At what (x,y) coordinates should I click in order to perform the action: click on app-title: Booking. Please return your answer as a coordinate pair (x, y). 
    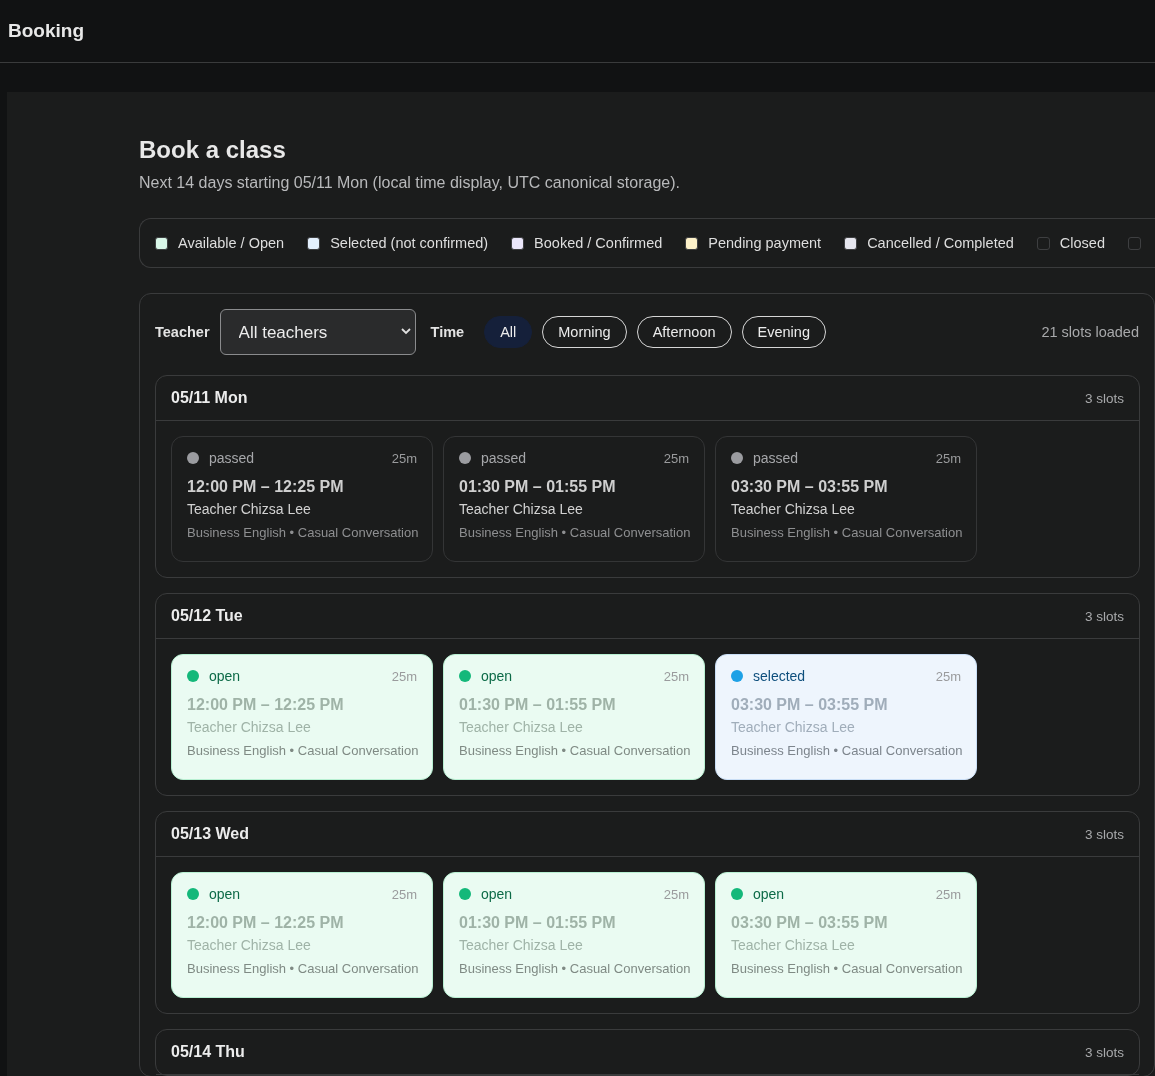
    Looking at the image, I should click on (46, 31).